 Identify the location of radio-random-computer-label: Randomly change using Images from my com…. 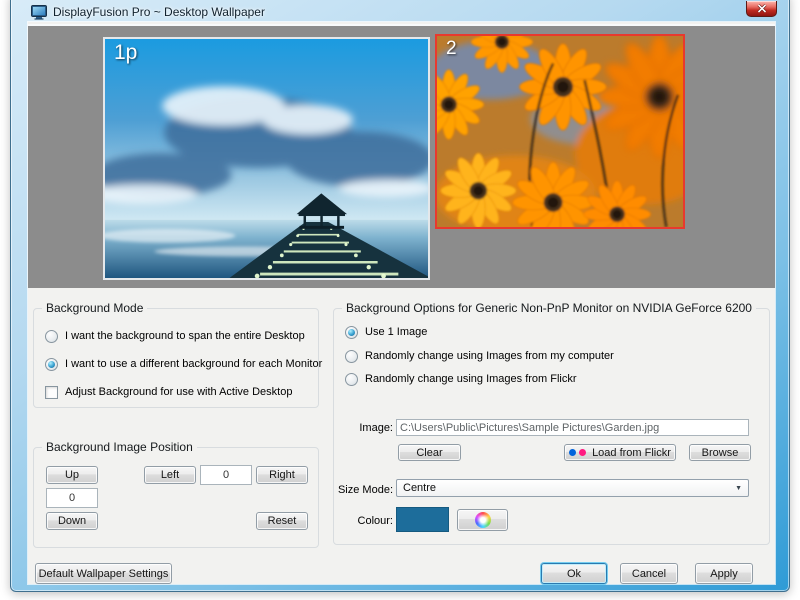
(489, 356).